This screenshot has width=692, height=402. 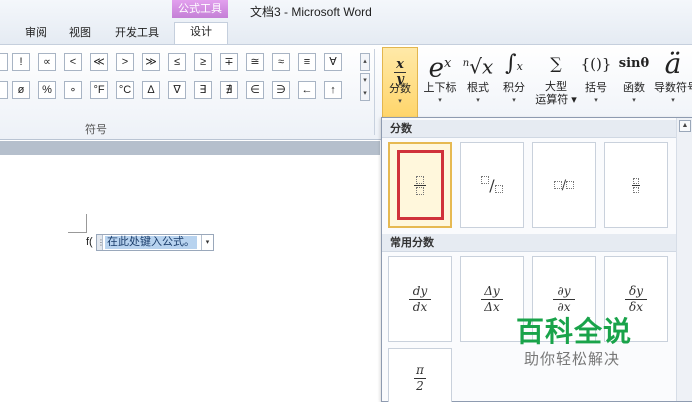 I want to click on document-ruler-strip, so click(x=190, y=148).